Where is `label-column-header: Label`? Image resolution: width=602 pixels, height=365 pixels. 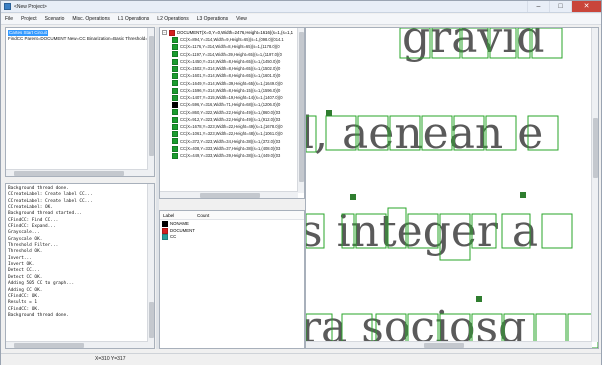 label-column-header: Label is located at coordinates (177, 215).